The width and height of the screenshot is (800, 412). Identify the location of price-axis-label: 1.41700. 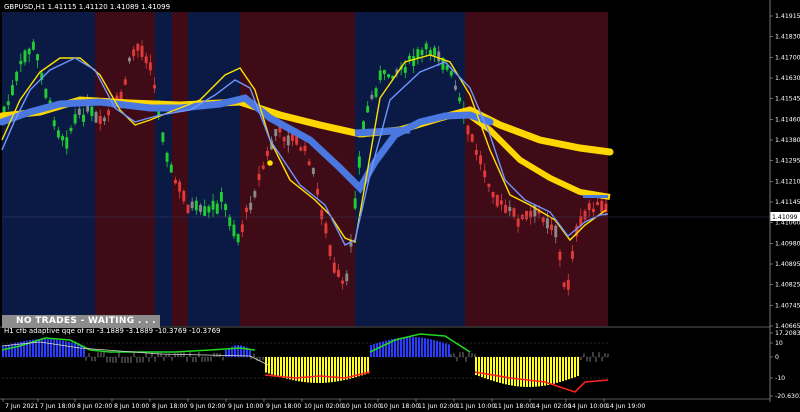
(787, 57).